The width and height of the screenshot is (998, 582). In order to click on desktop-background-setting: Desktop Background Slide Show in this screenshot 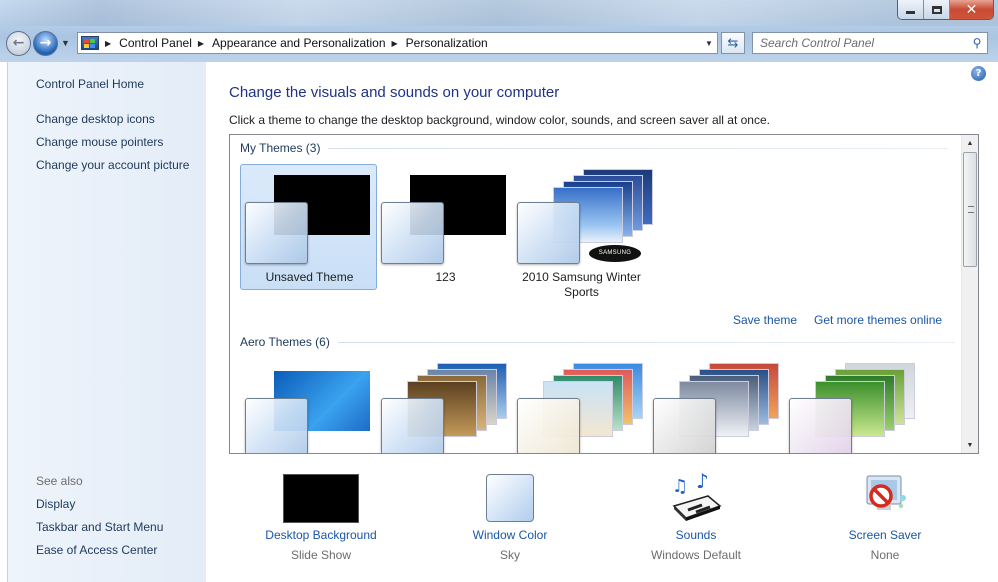, I will do `click(321, 512)`.